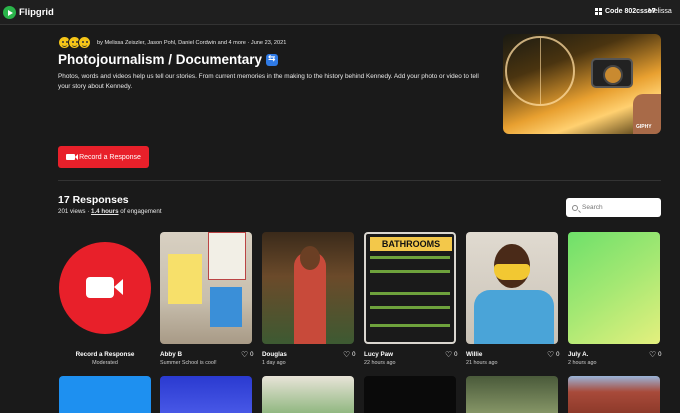 The image size is (680, 413). I want to click on share-badge-icon, so click(272, 59).